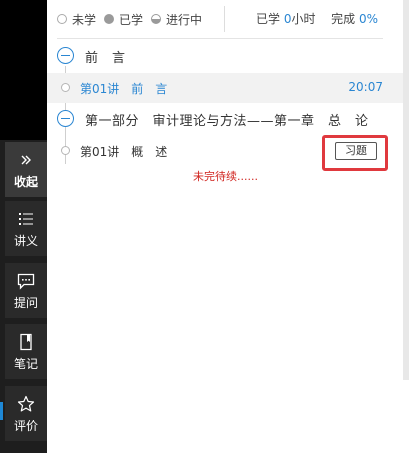 The image size is (409, 453). What do you see at coordinates (109, 19) in the screenshot?
I see `filled-circle-icon` at bounding box center [109, 19].